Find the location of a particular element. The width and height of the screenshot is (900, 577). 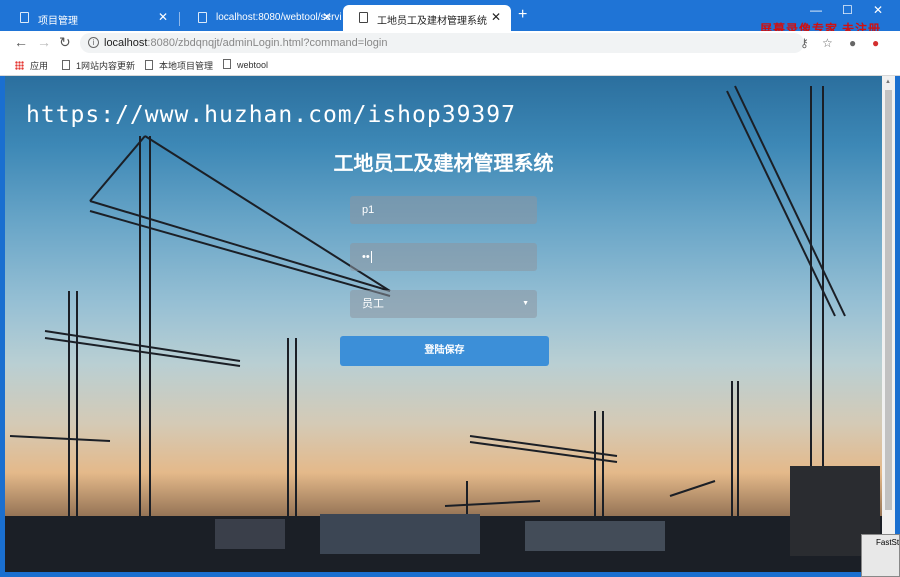

back-icon: ← is located at coordinates (21, 42).